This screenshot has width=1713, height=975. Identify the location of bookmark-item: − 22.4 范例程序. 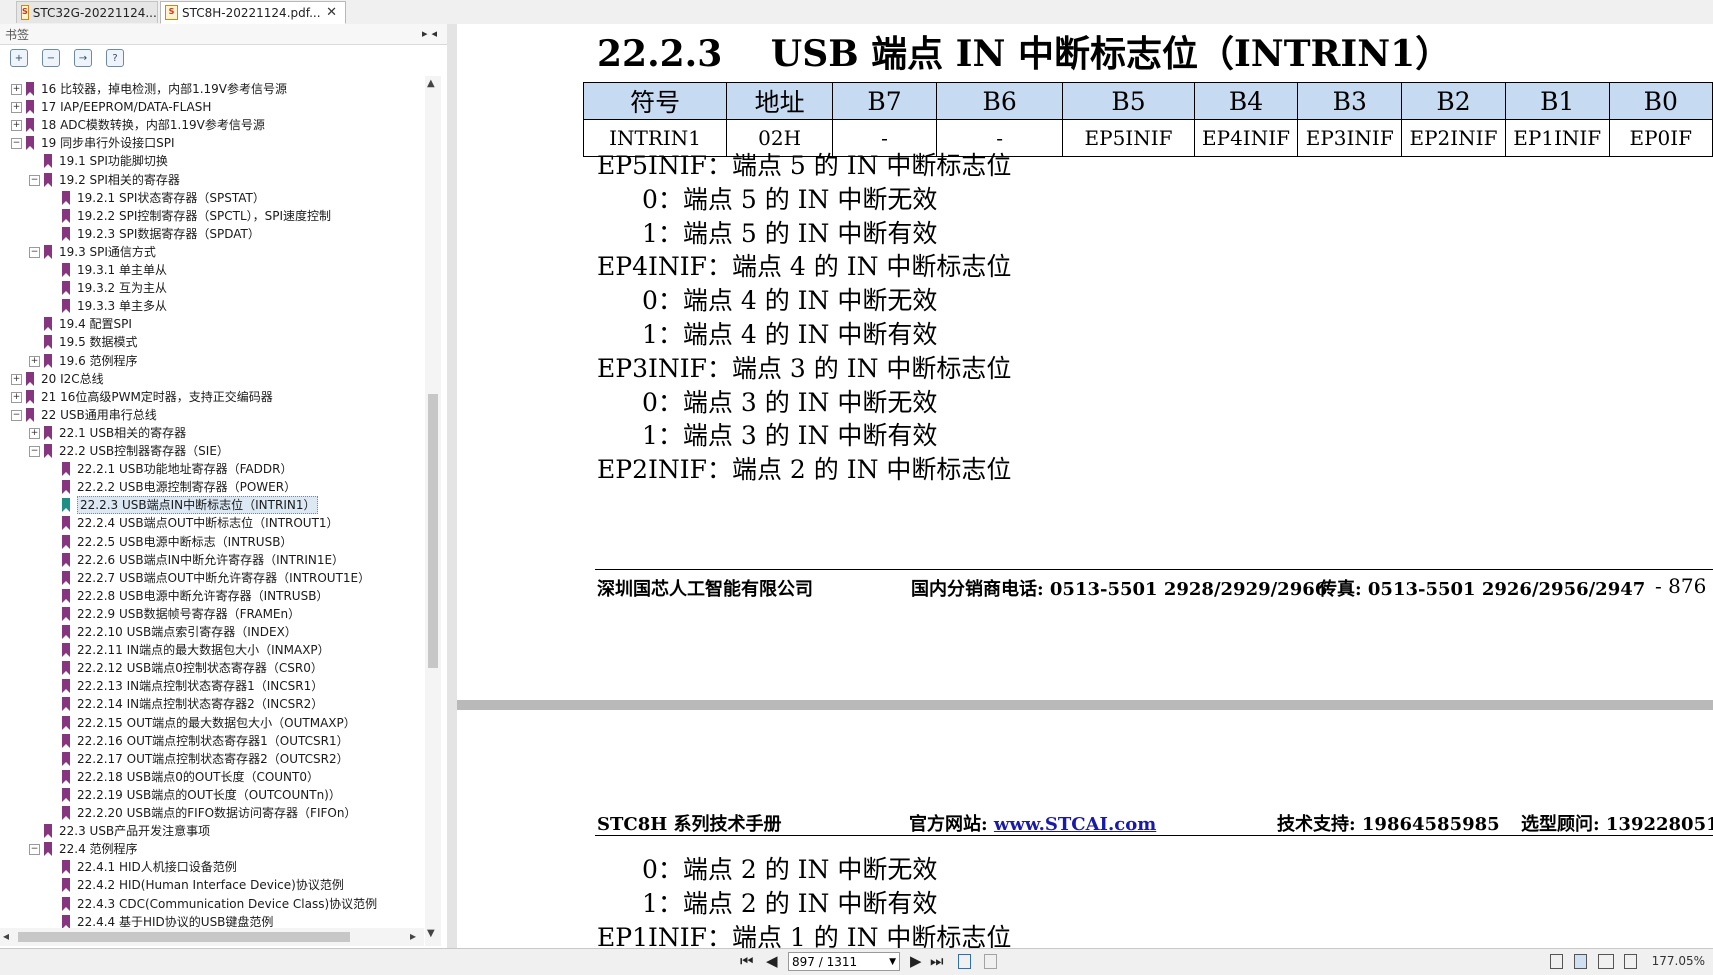
(212, 849).